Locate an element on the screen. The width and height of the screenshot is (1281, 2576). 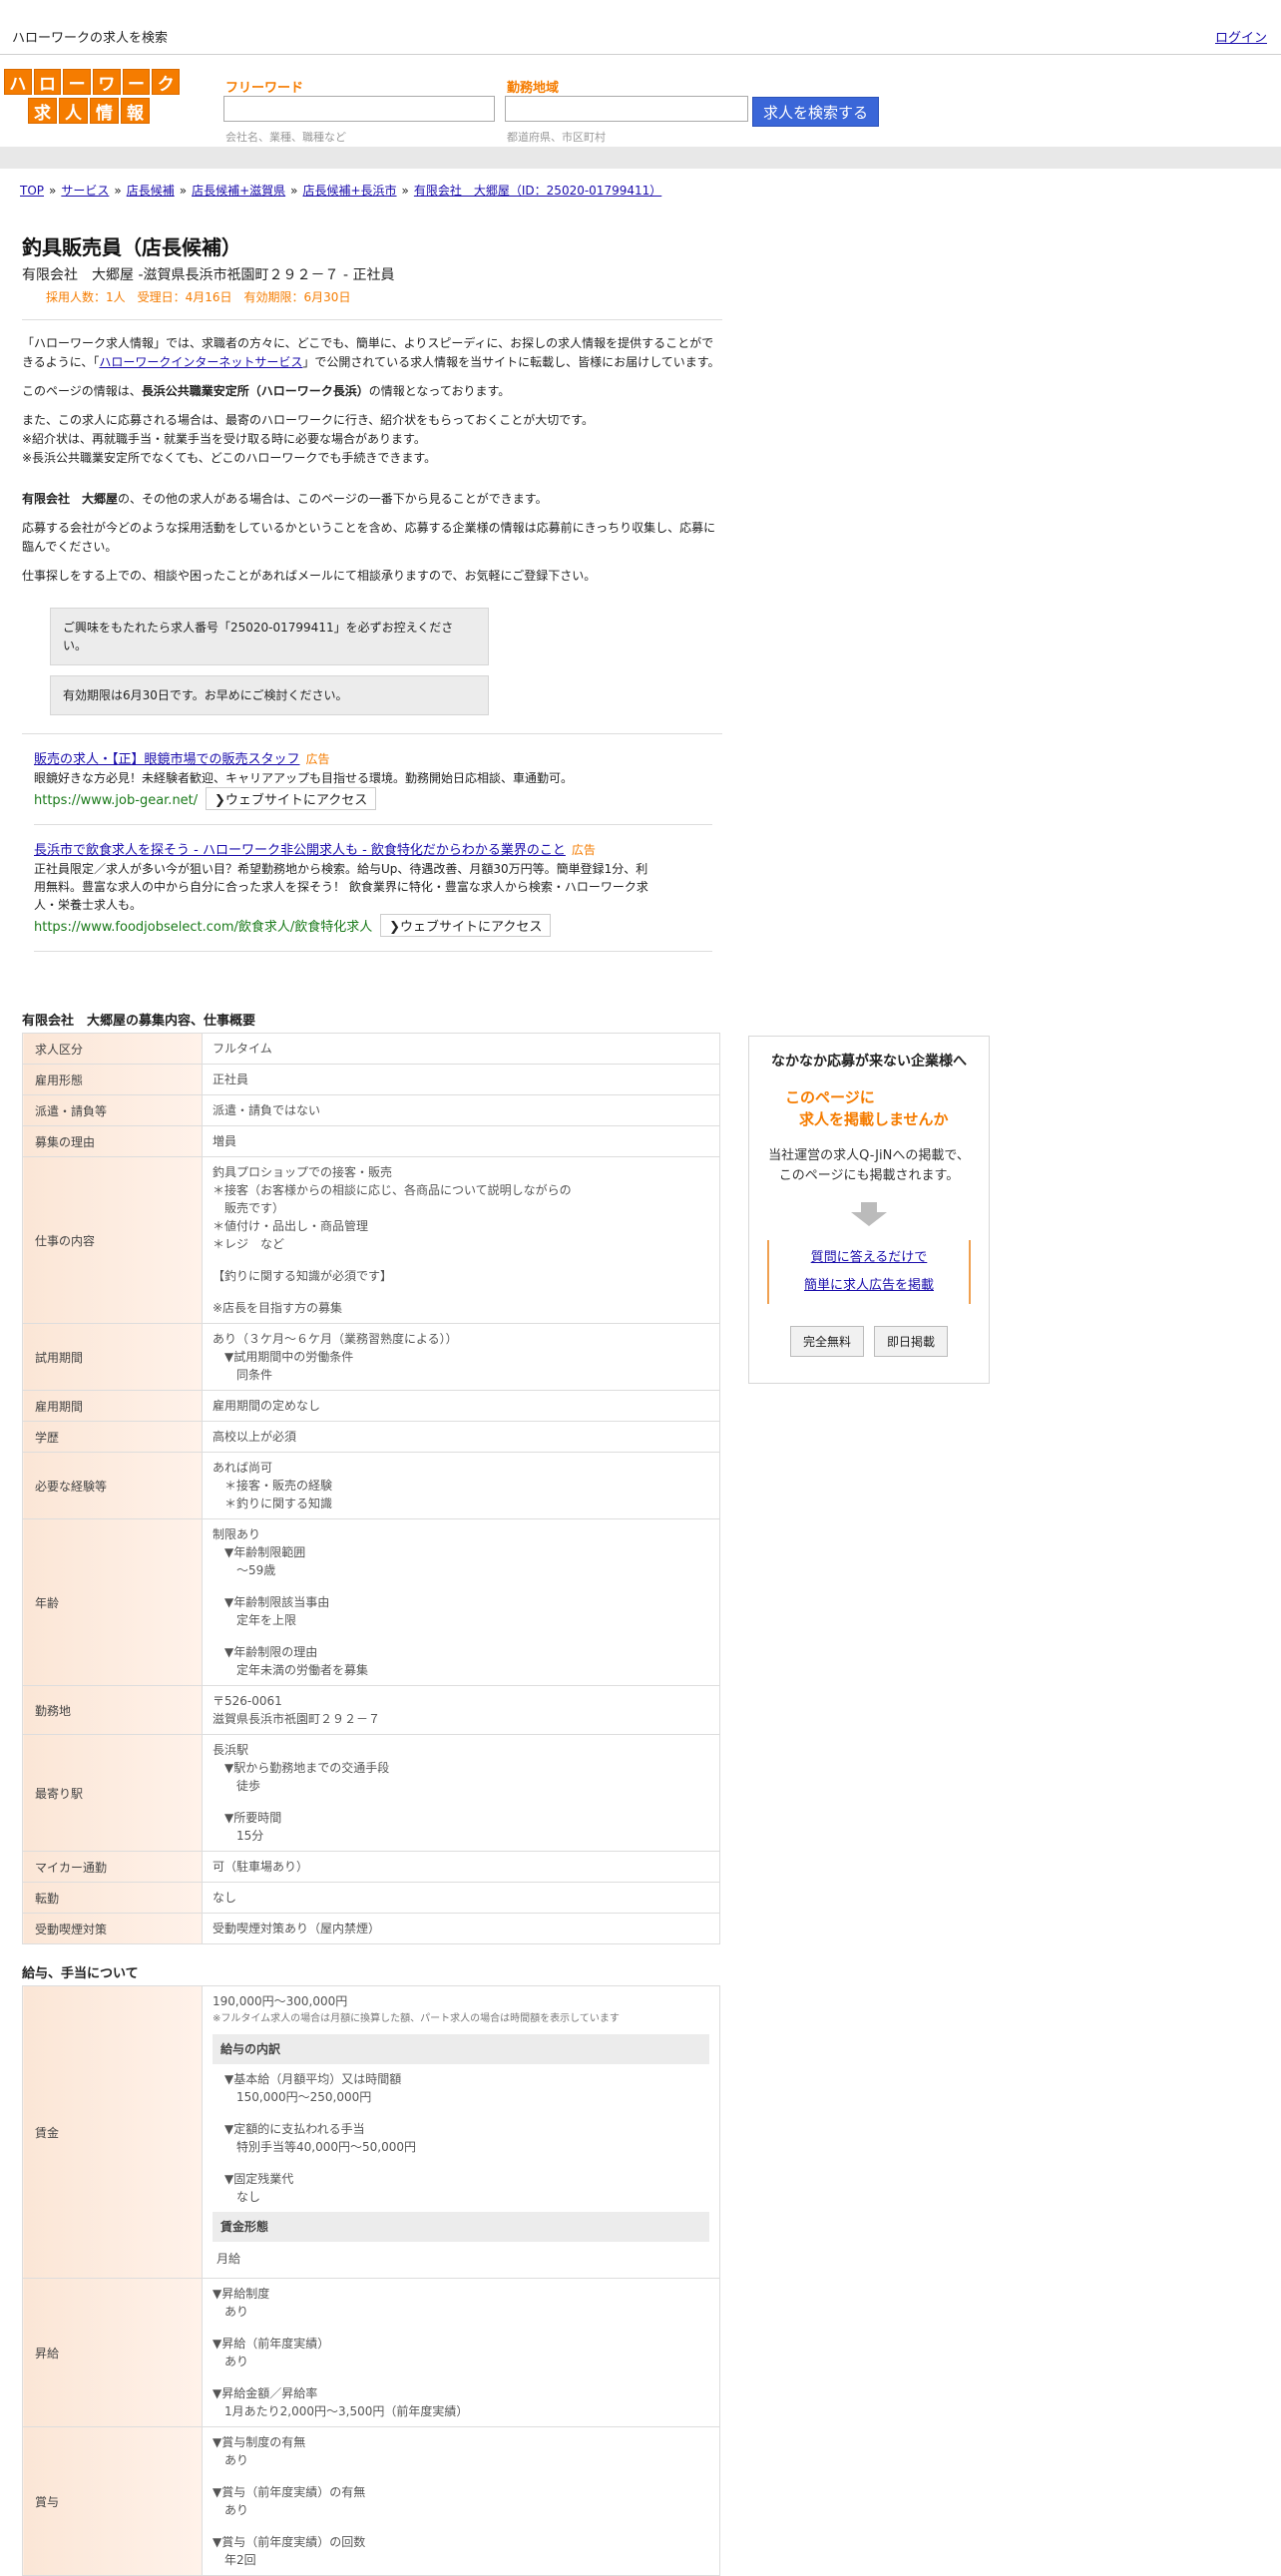
value-line: 滋賀県長浜市祇園町２９２－７ is located at coordinates (297, 1719).